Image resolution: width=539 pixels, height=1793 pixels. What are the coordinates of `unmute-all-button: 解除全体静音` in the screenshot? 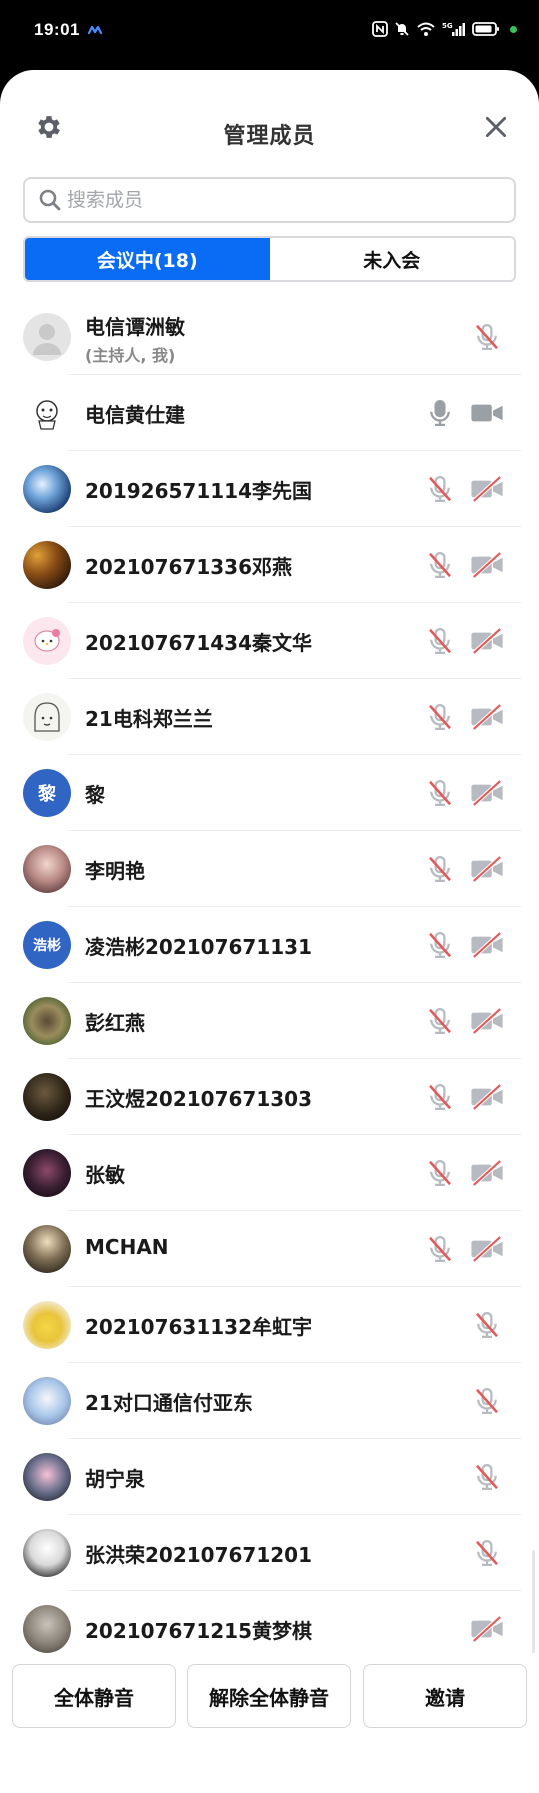 It's located at (269, 1696).